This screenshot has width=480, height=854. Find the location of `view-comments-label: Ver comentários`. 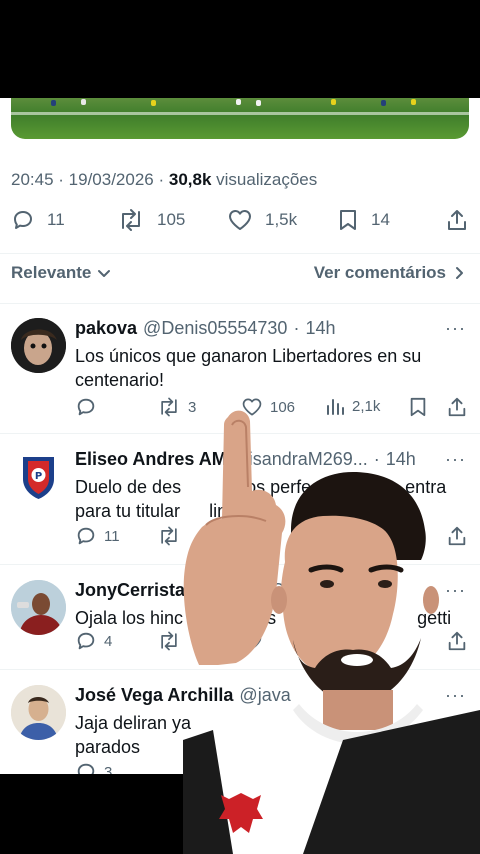

view-comments-label: Ver comentários is located at coordinates (379, 272).